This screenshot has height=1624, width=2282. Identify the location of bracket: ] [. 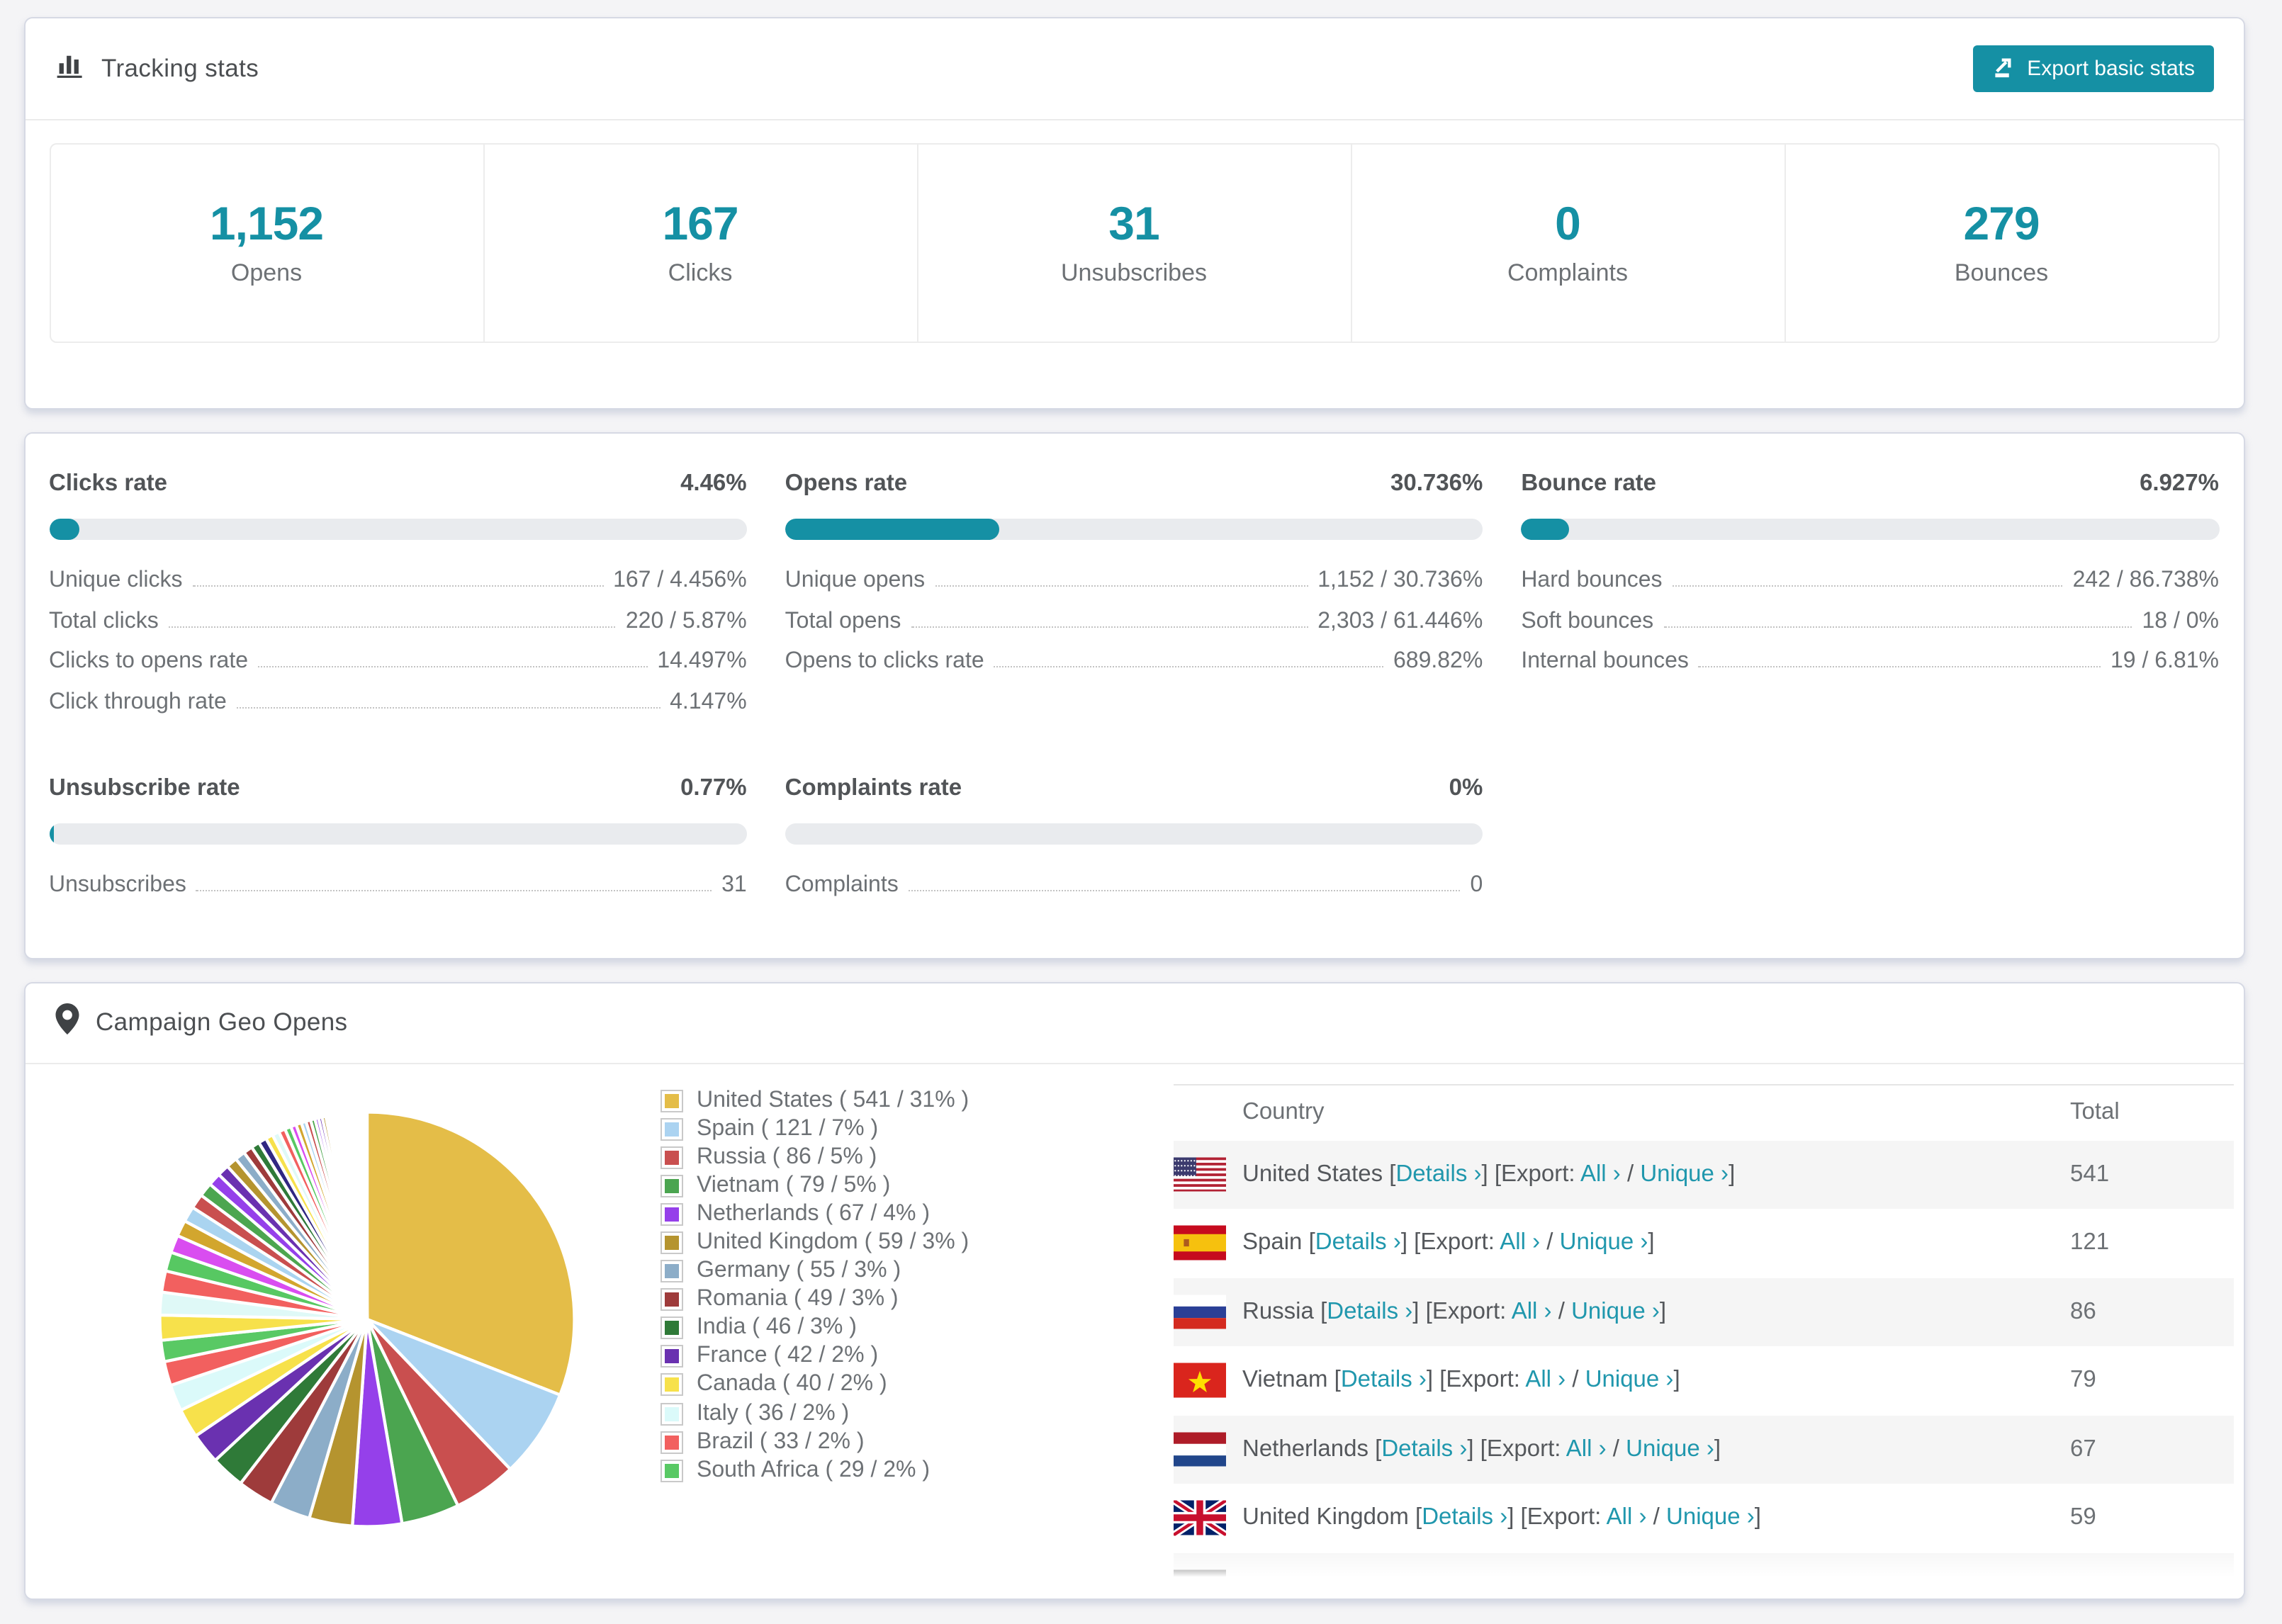
(1517, 1517).